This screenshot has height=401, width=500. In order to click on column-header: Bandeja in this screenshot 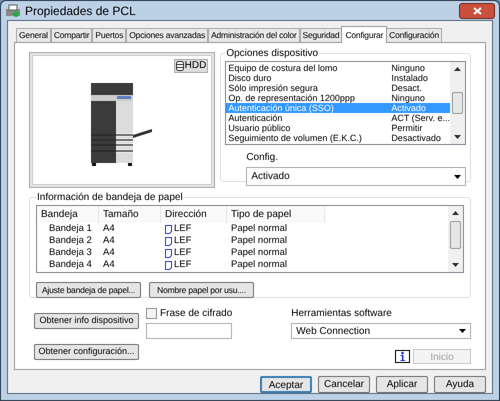, I will do `click(68, 214)`.